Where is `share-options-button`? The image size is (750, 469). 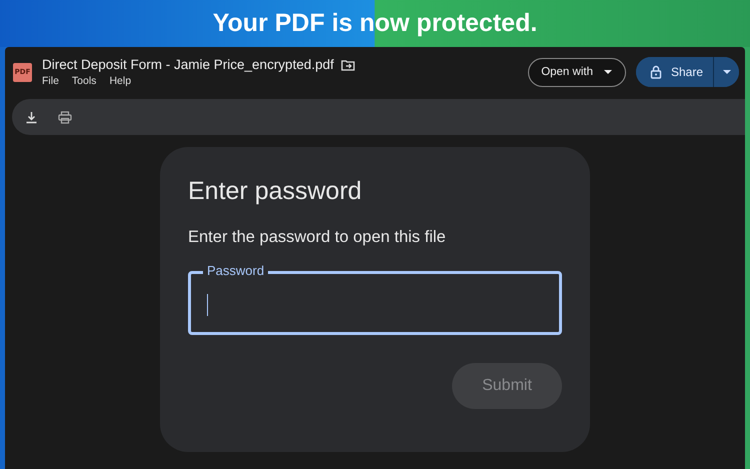
share-options-button is located at coordinates (726, 72).